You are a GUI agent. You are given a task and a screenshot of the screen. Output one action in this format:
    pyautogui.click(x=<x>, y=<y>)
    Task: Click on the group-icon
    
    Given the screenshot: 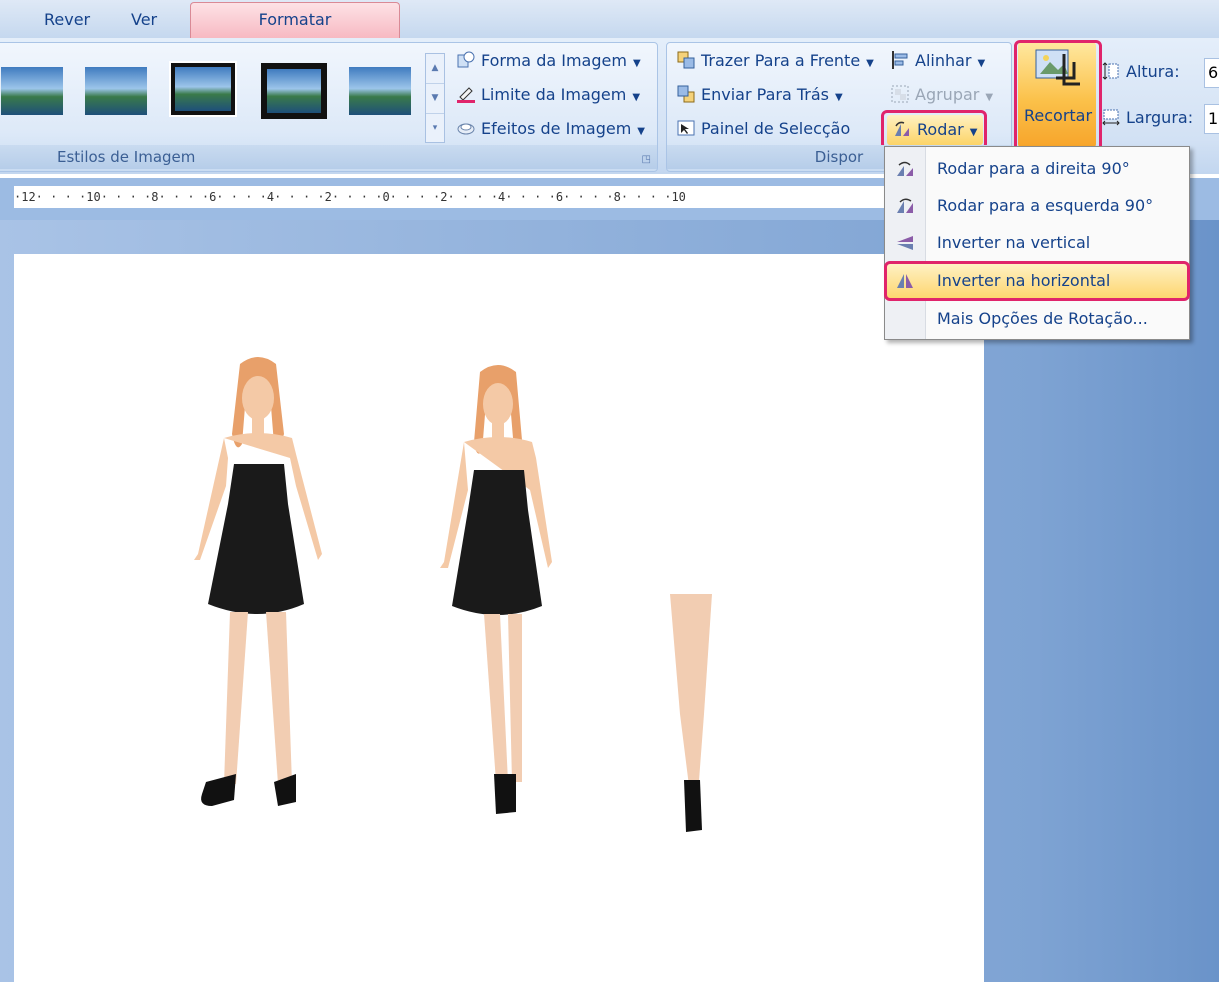 What is the action you would take?
    pyautogui.click(x=900, y=94)
    